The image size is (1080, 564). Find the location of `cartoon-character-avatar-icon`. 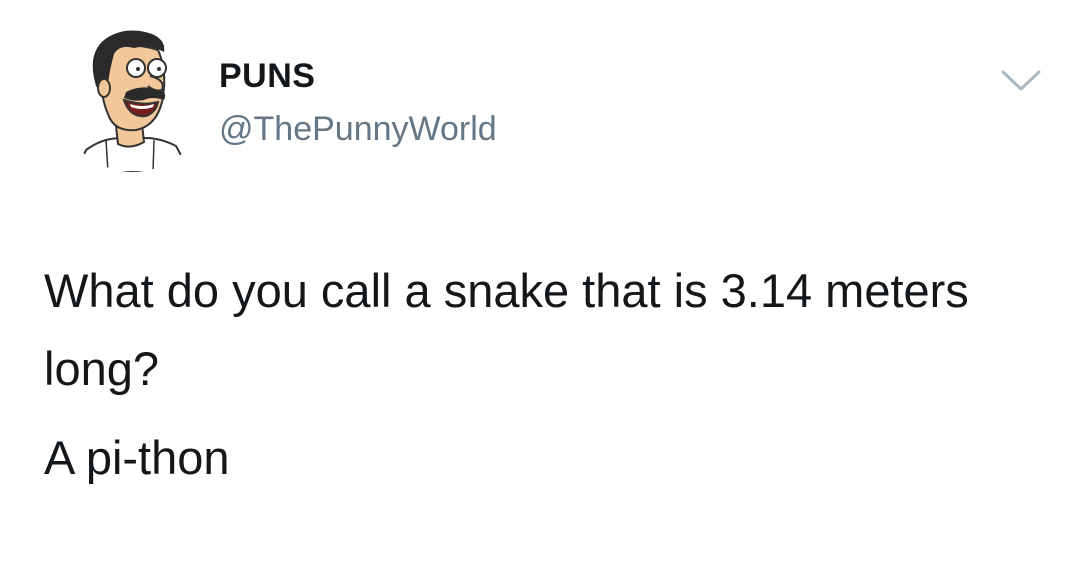

cartoon-character-avatar-icon is located at coordinates (133, 101).